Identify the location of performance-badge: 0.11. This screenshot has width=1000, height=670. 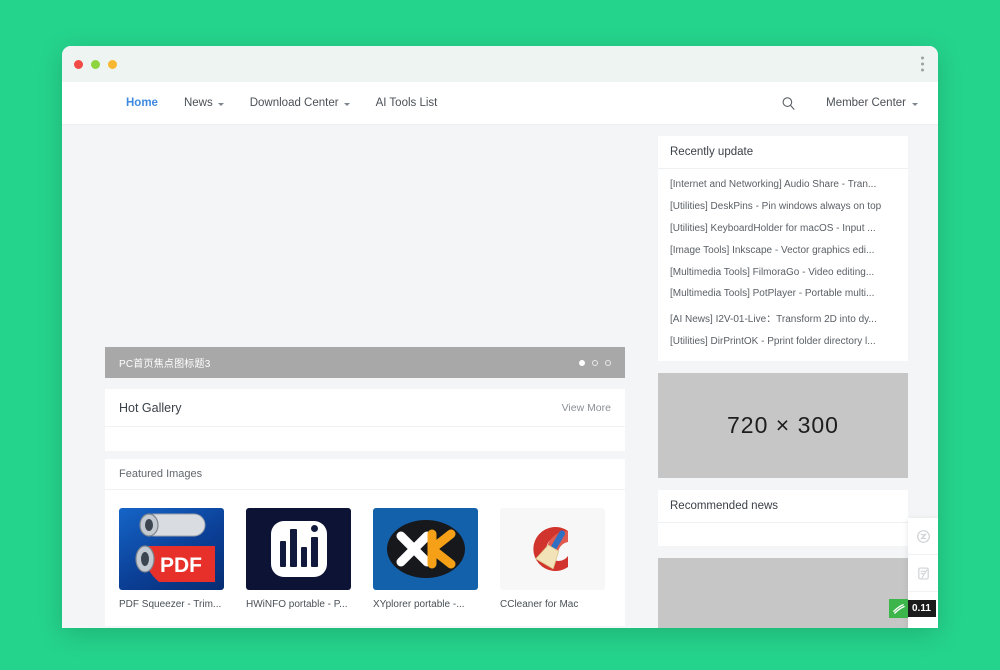
(912, 608).